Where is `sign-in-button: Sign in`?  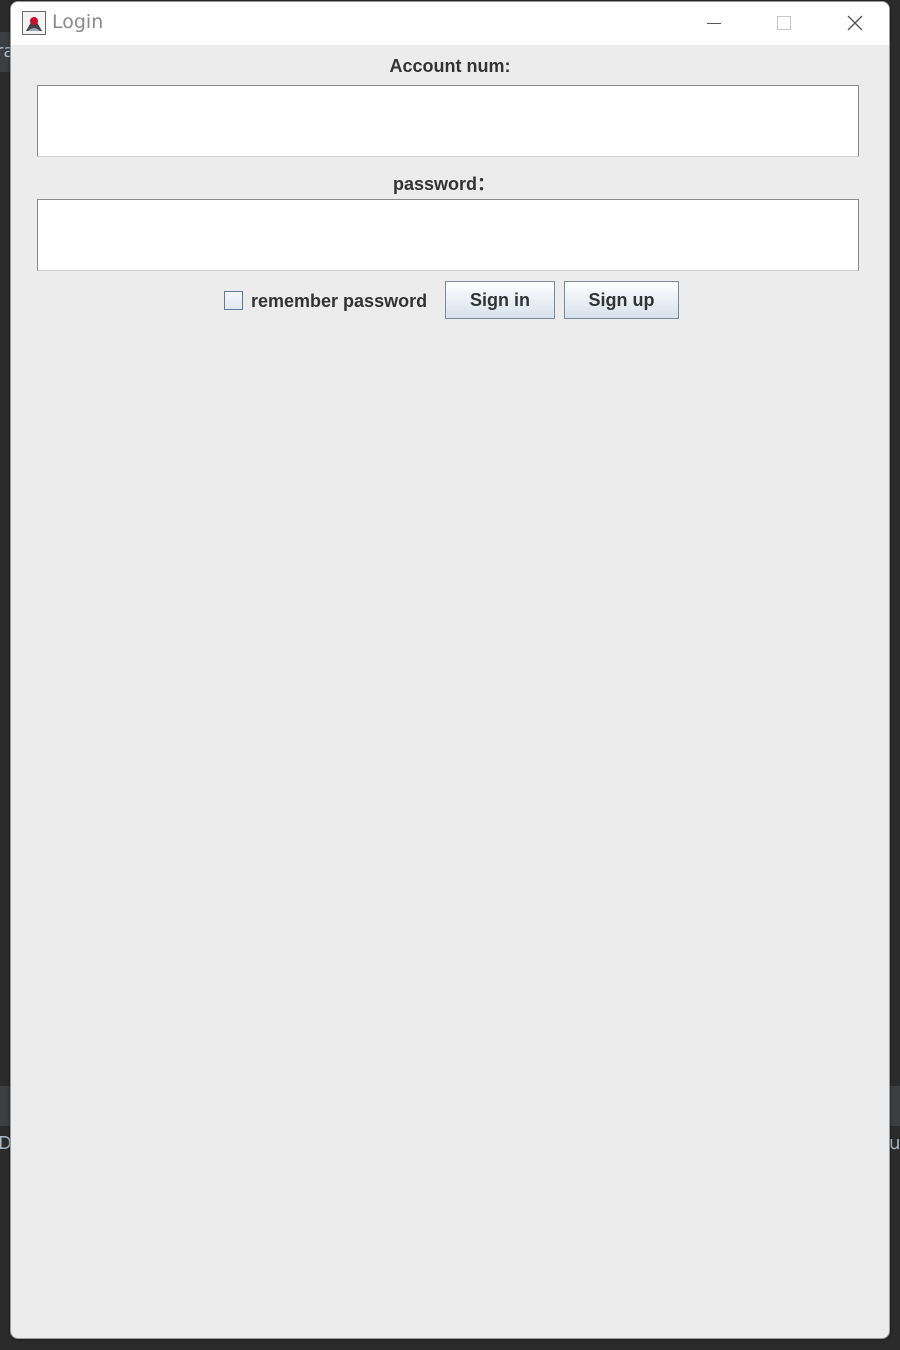 sign-in-button: Sign in is located at coordinates (500, 300).